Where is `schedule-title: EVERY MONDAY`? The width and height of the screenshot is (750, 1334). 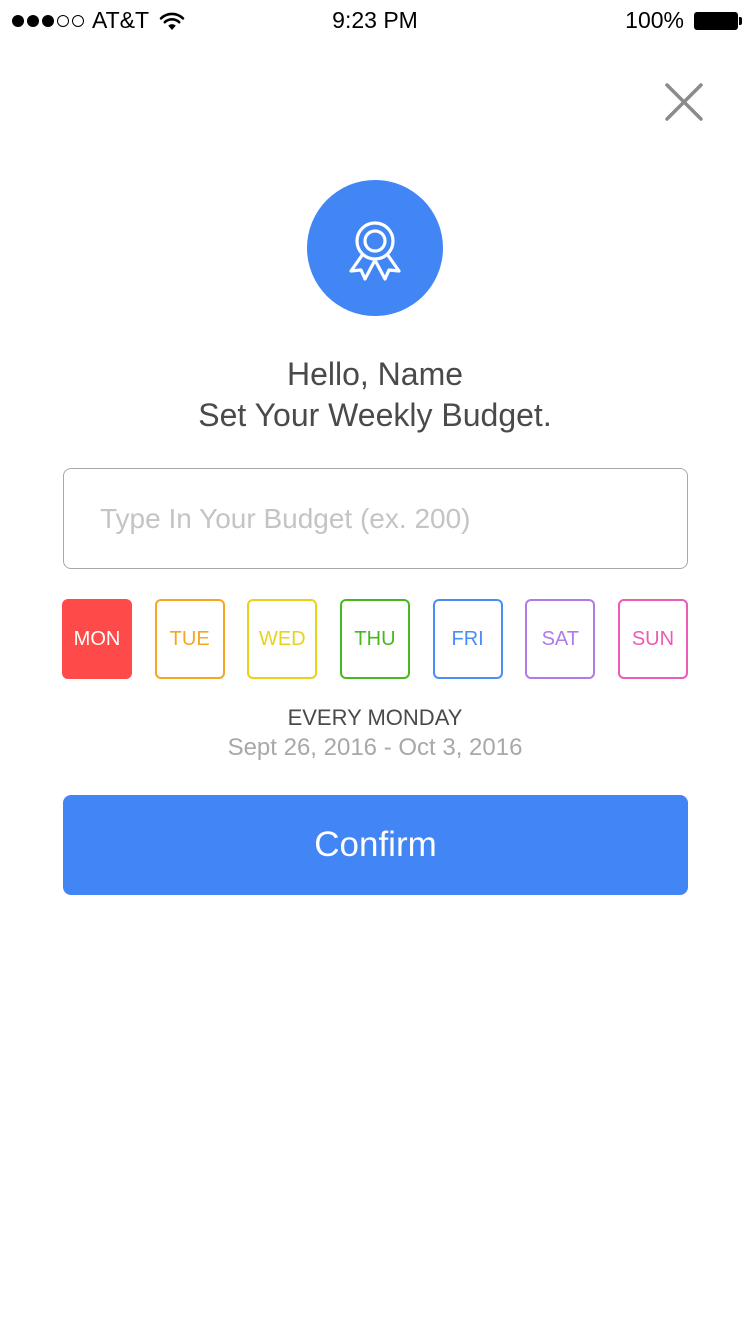
schedule-title: EVERY MONDAY is located at coordinates (375, 717).